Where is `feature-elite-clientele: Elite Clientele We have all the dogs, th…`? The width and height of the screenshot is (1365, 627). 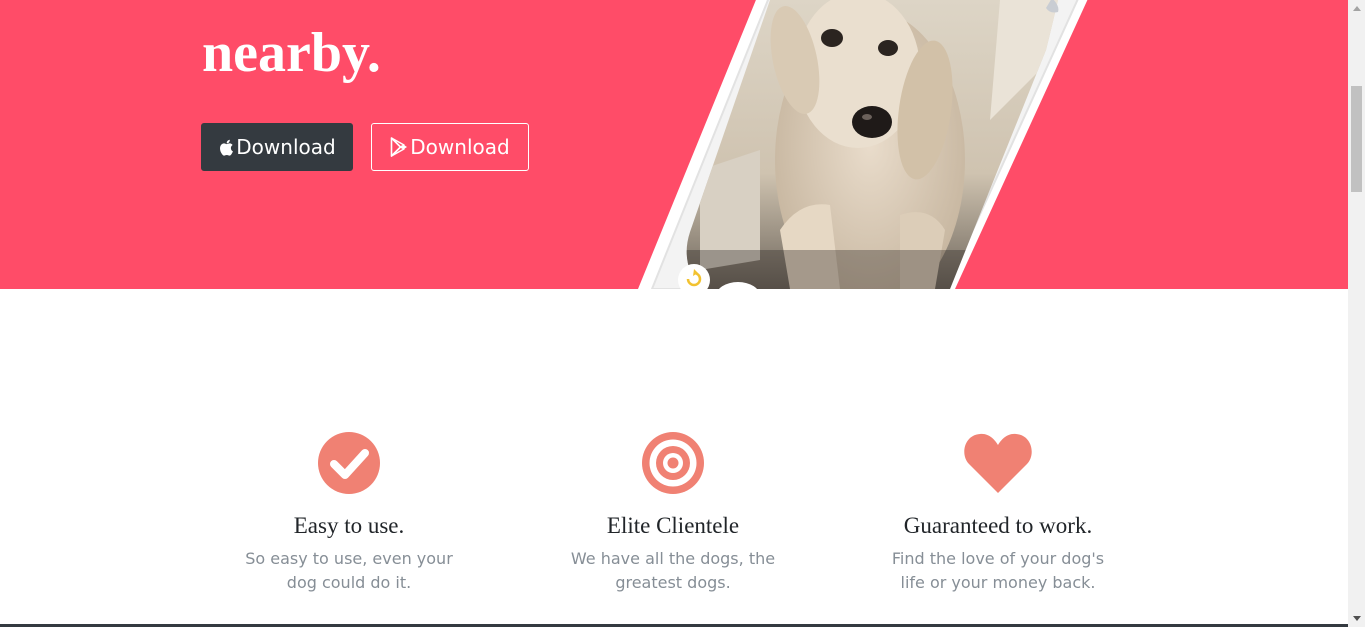 feature-elite-clientele: Elite Clientele We have all the dogs, th… is located at coordinates (673, 513).